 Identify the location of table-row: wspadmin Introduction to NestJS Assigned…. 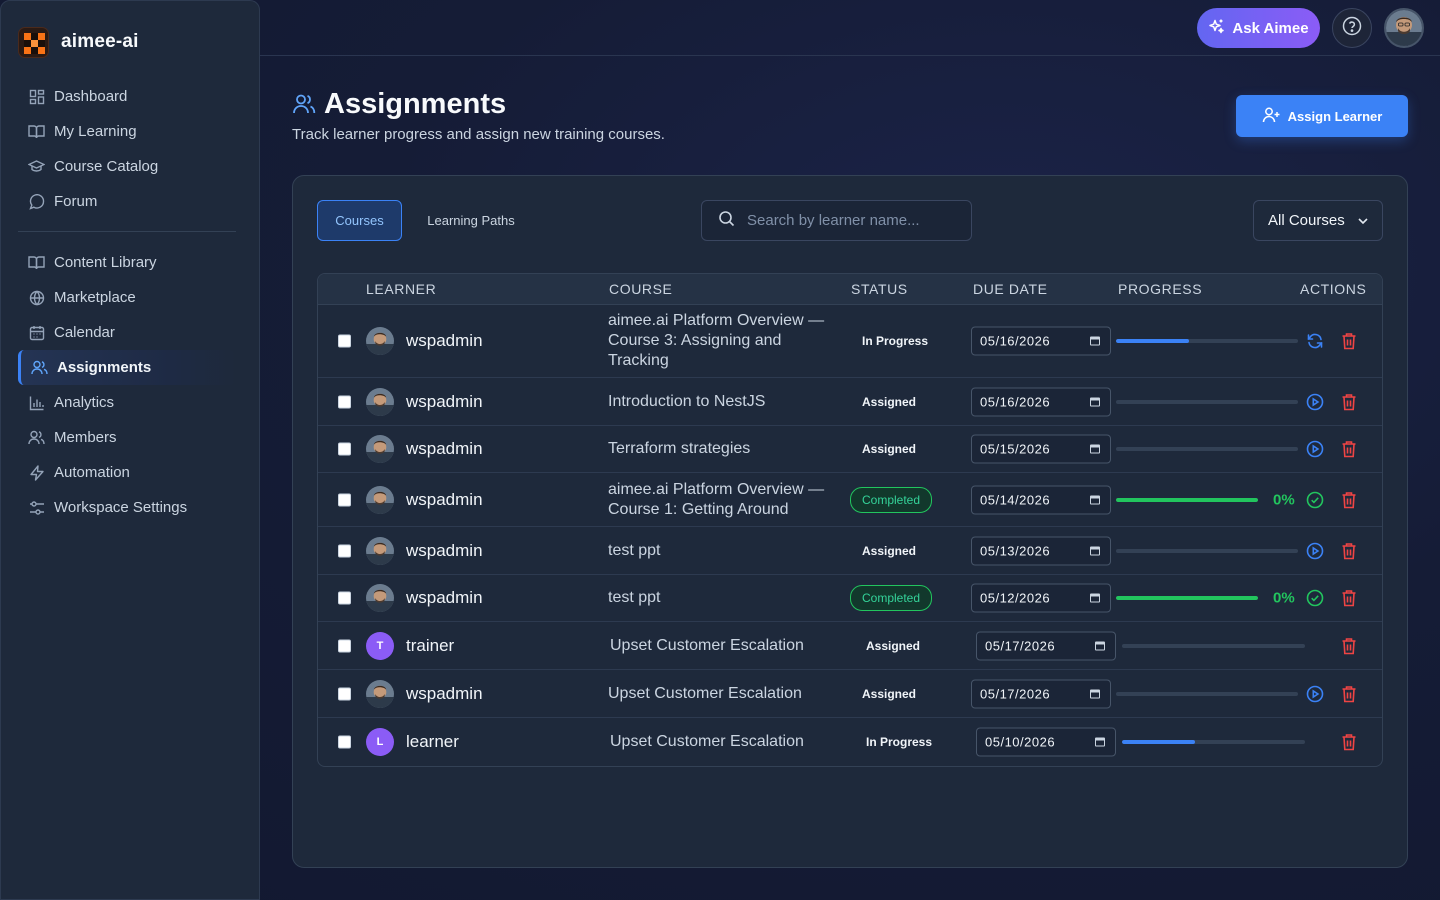
(850, 402).